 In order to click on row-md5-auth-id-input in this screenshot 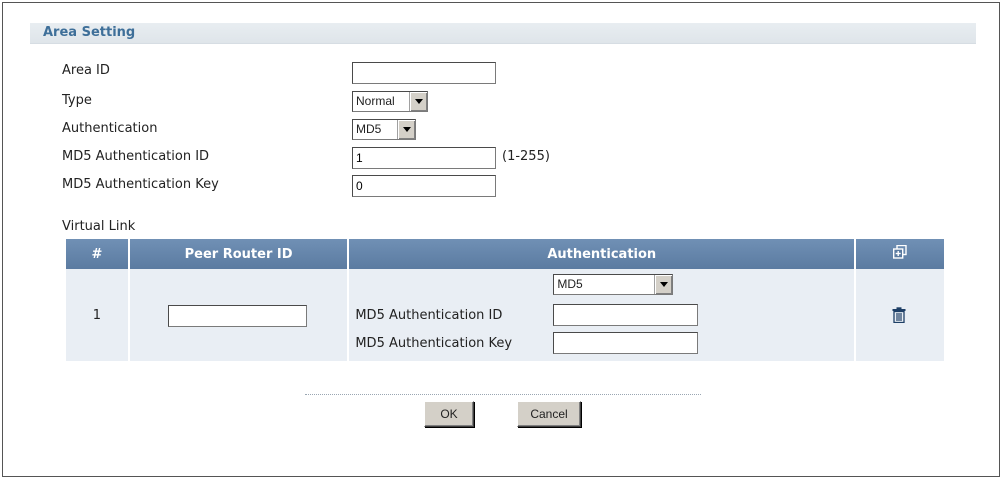, I will do `click(626, 315)`.